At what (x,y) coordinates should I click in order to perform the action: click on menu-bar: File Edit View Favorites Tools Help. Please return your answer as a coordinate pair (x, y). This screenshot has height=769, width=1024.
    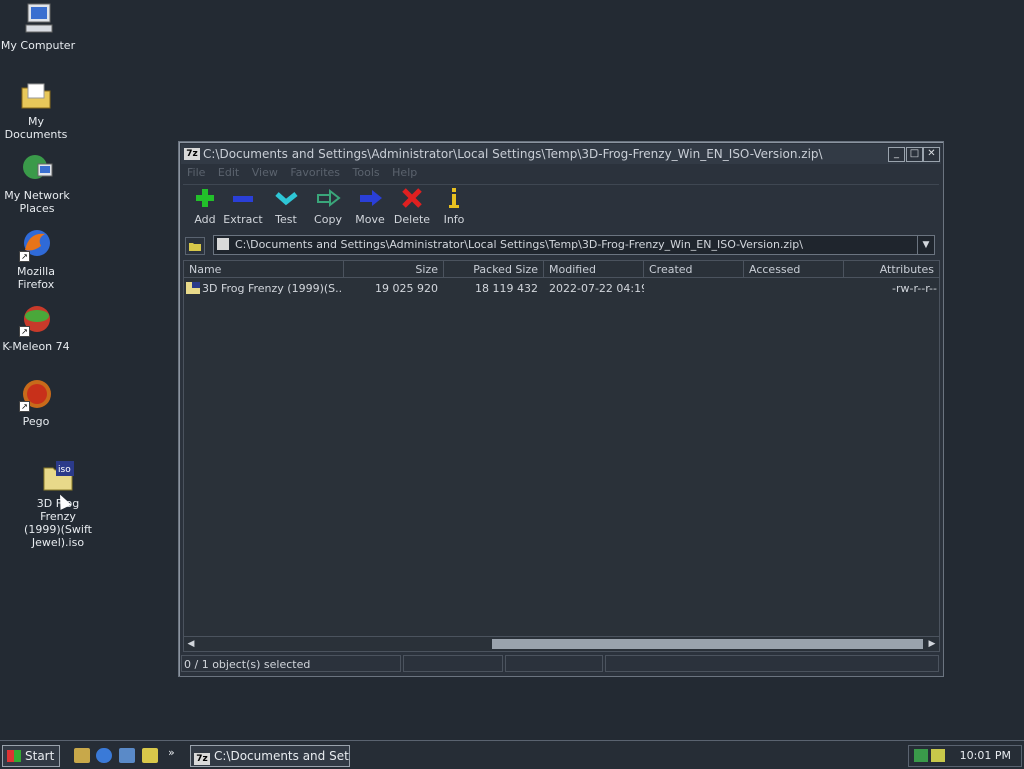
    Looking at the image, I should click on (561, 173).